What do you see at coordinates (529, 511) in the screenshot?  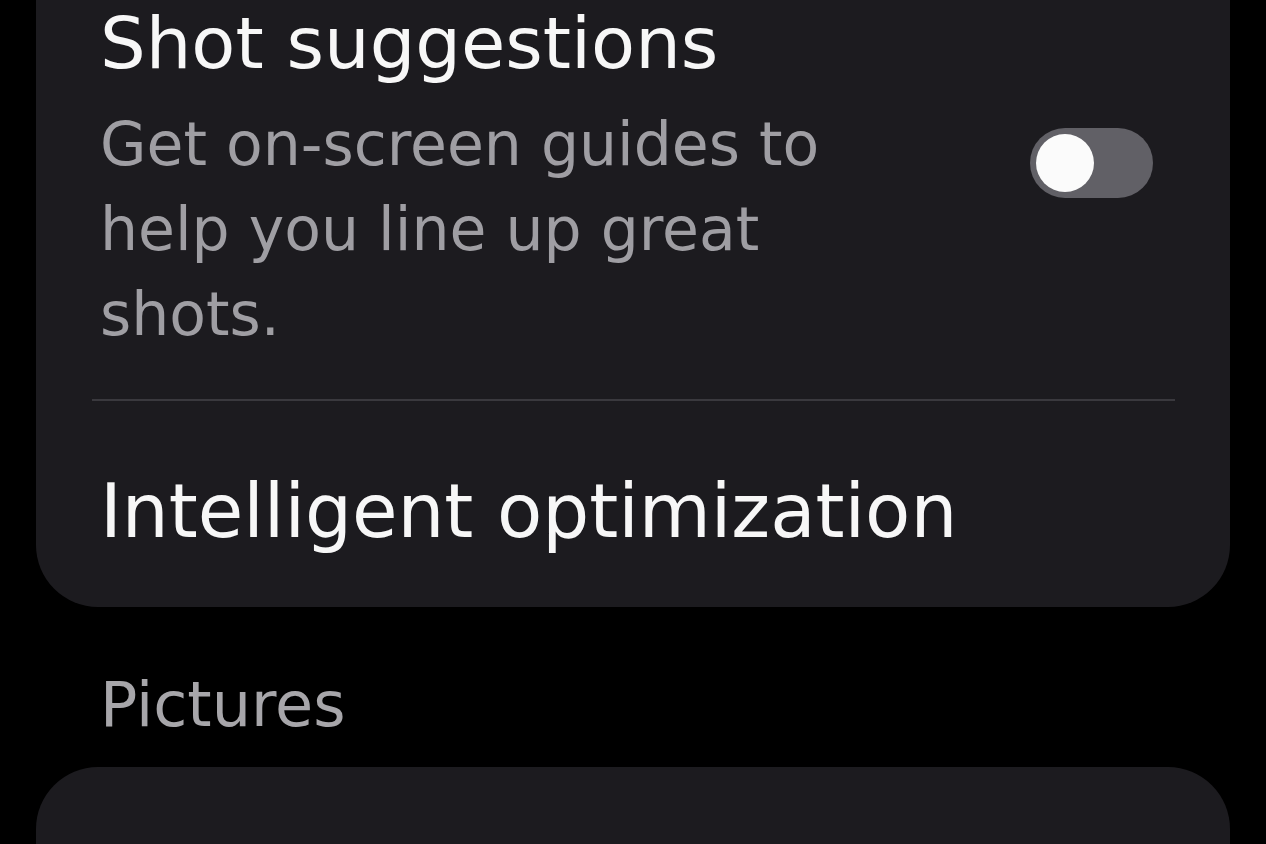 I see `menu-item: Intelligent optimization` at bounding box center [529, 511].